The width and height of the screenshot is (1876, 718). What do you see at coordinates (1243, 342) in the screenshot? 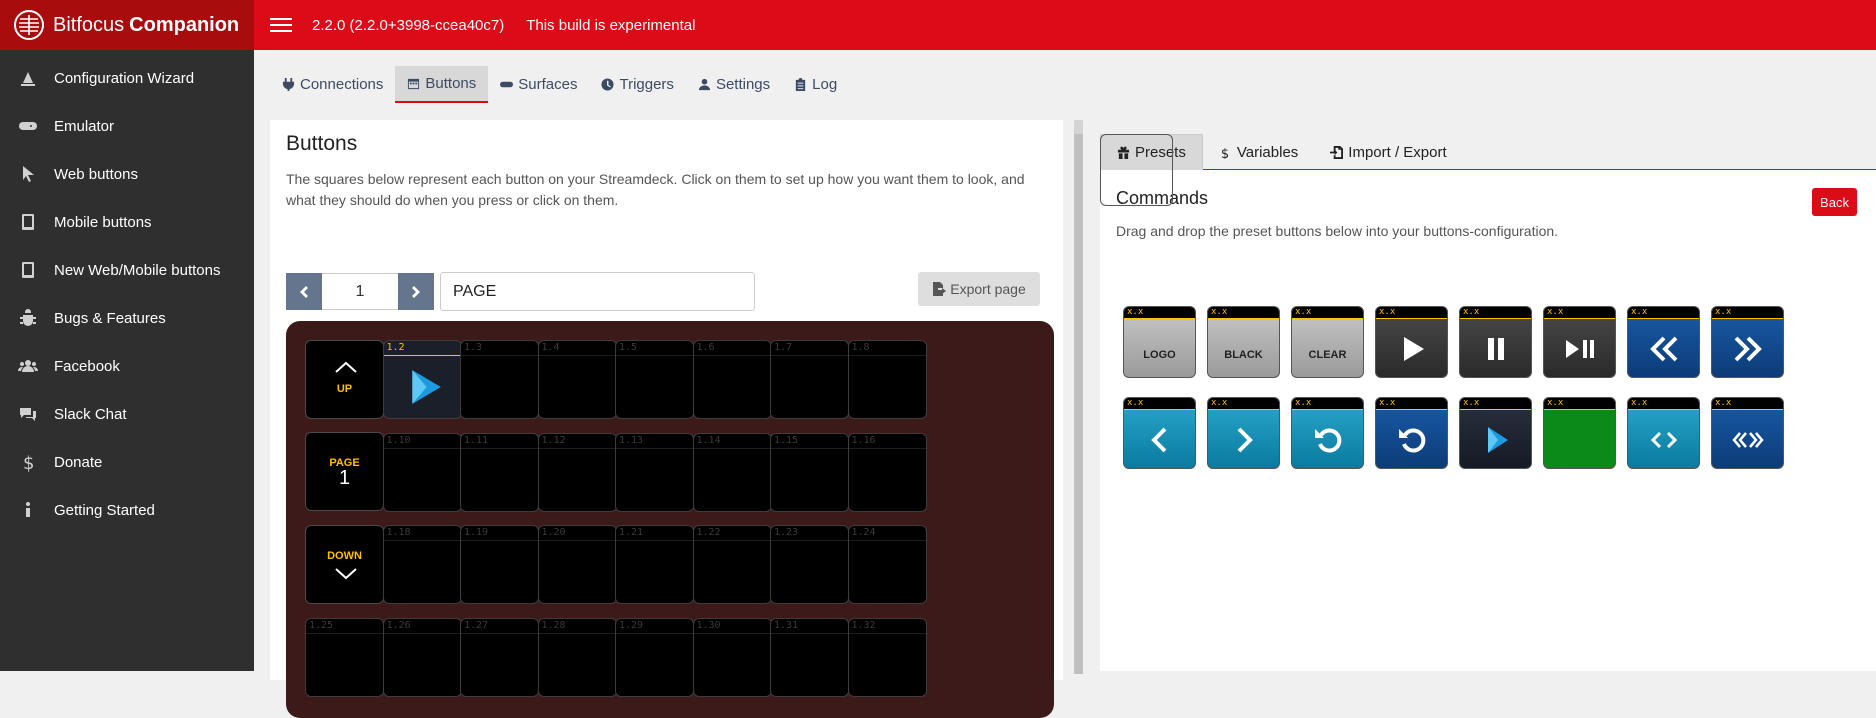
I see `preset-black: x.x BLACK` at bounding box center [1243, 342].